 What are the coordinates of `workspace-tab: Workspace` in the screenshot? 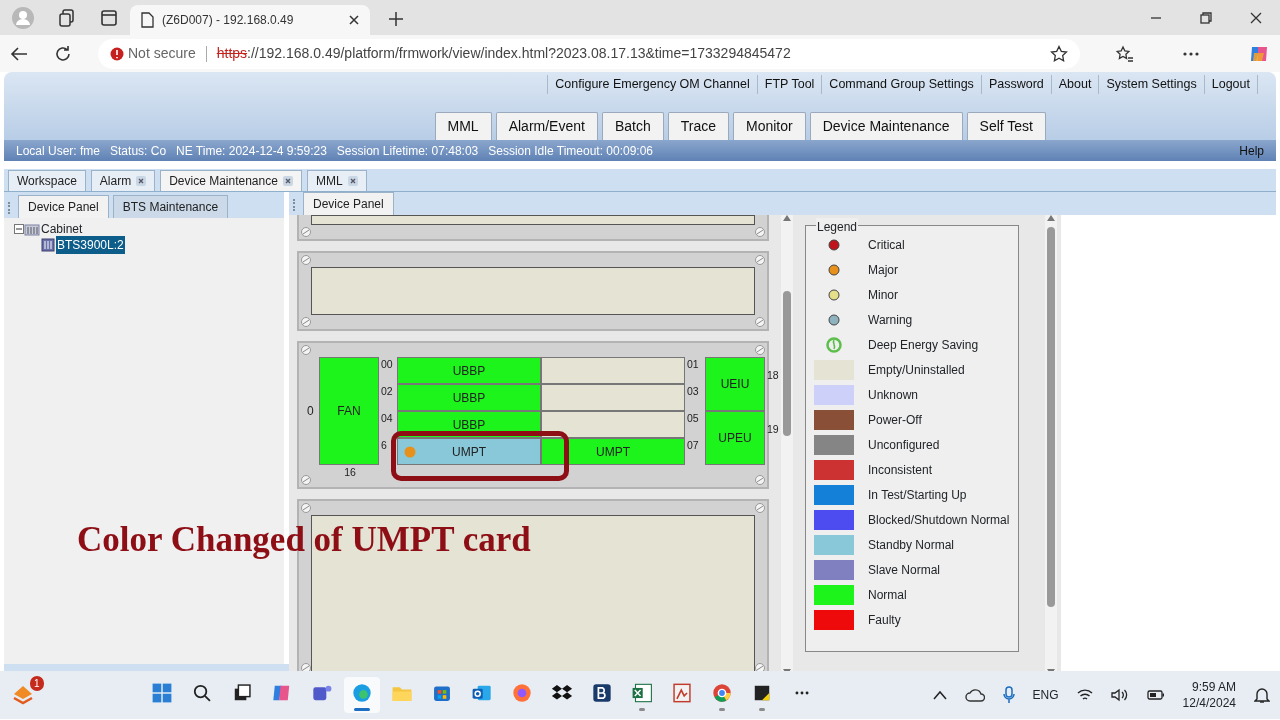 It's located at (47, 180).